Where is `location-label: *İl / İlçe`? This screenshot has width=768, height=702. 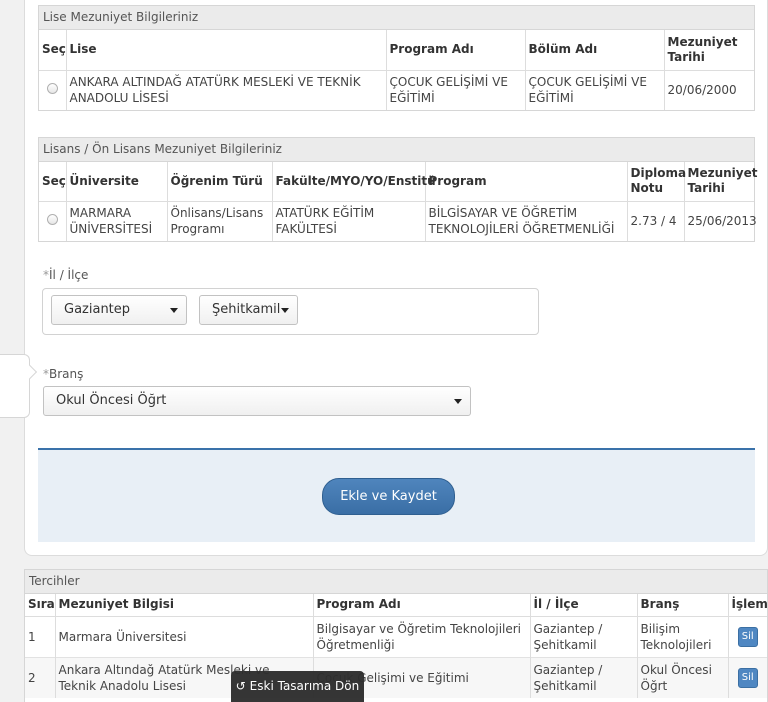 location-label: *İl / İlçe is located at coordinates (66, 275).